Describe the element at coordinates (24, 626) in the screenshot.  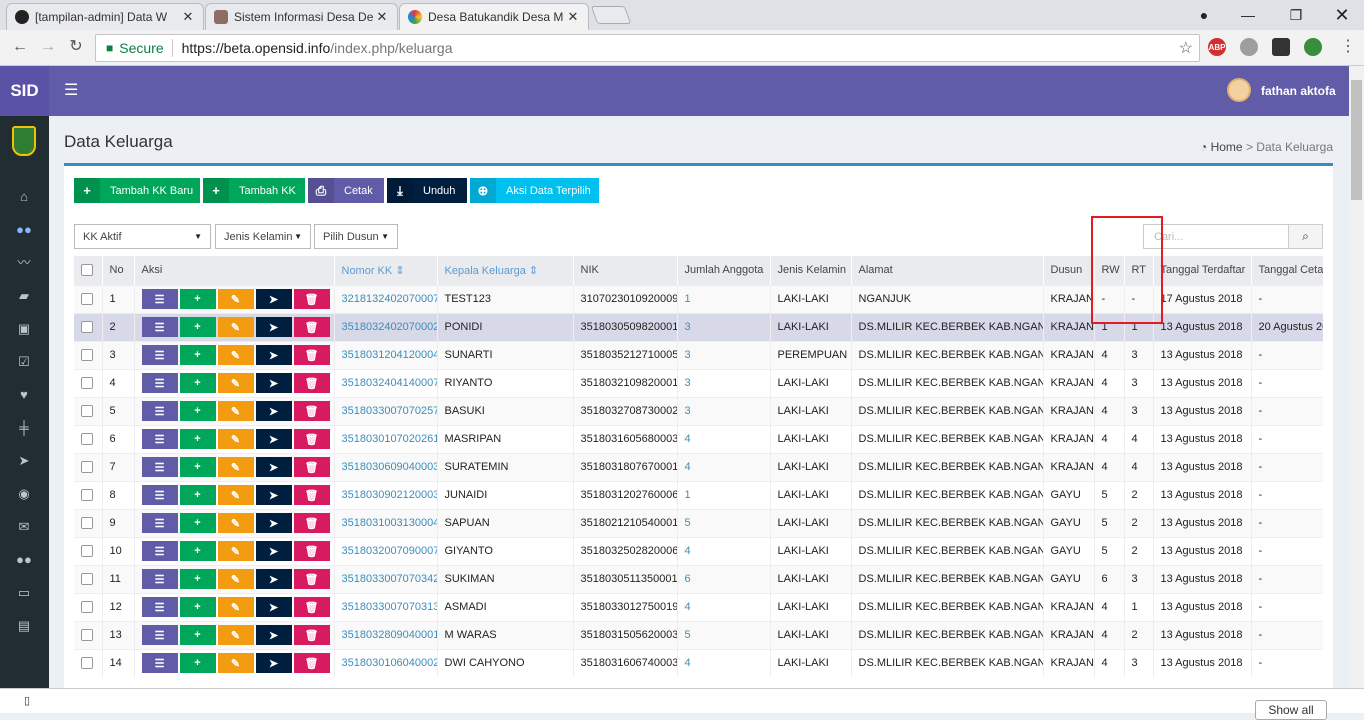
I see `inbox-icon: ▤` at that location.